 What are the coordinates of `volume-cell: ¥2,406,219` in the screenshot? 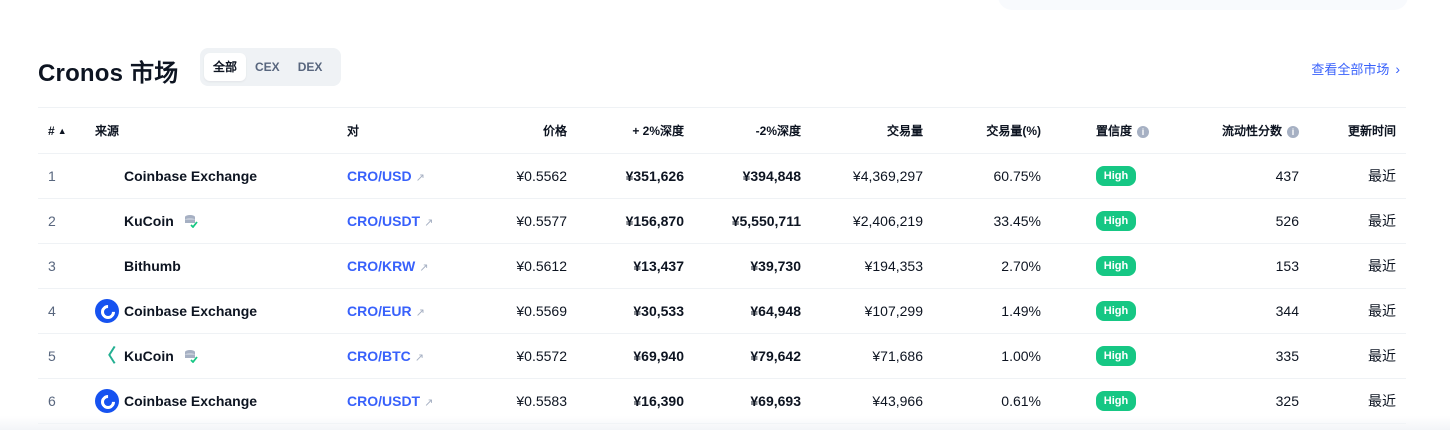 It's located at (862, 221).